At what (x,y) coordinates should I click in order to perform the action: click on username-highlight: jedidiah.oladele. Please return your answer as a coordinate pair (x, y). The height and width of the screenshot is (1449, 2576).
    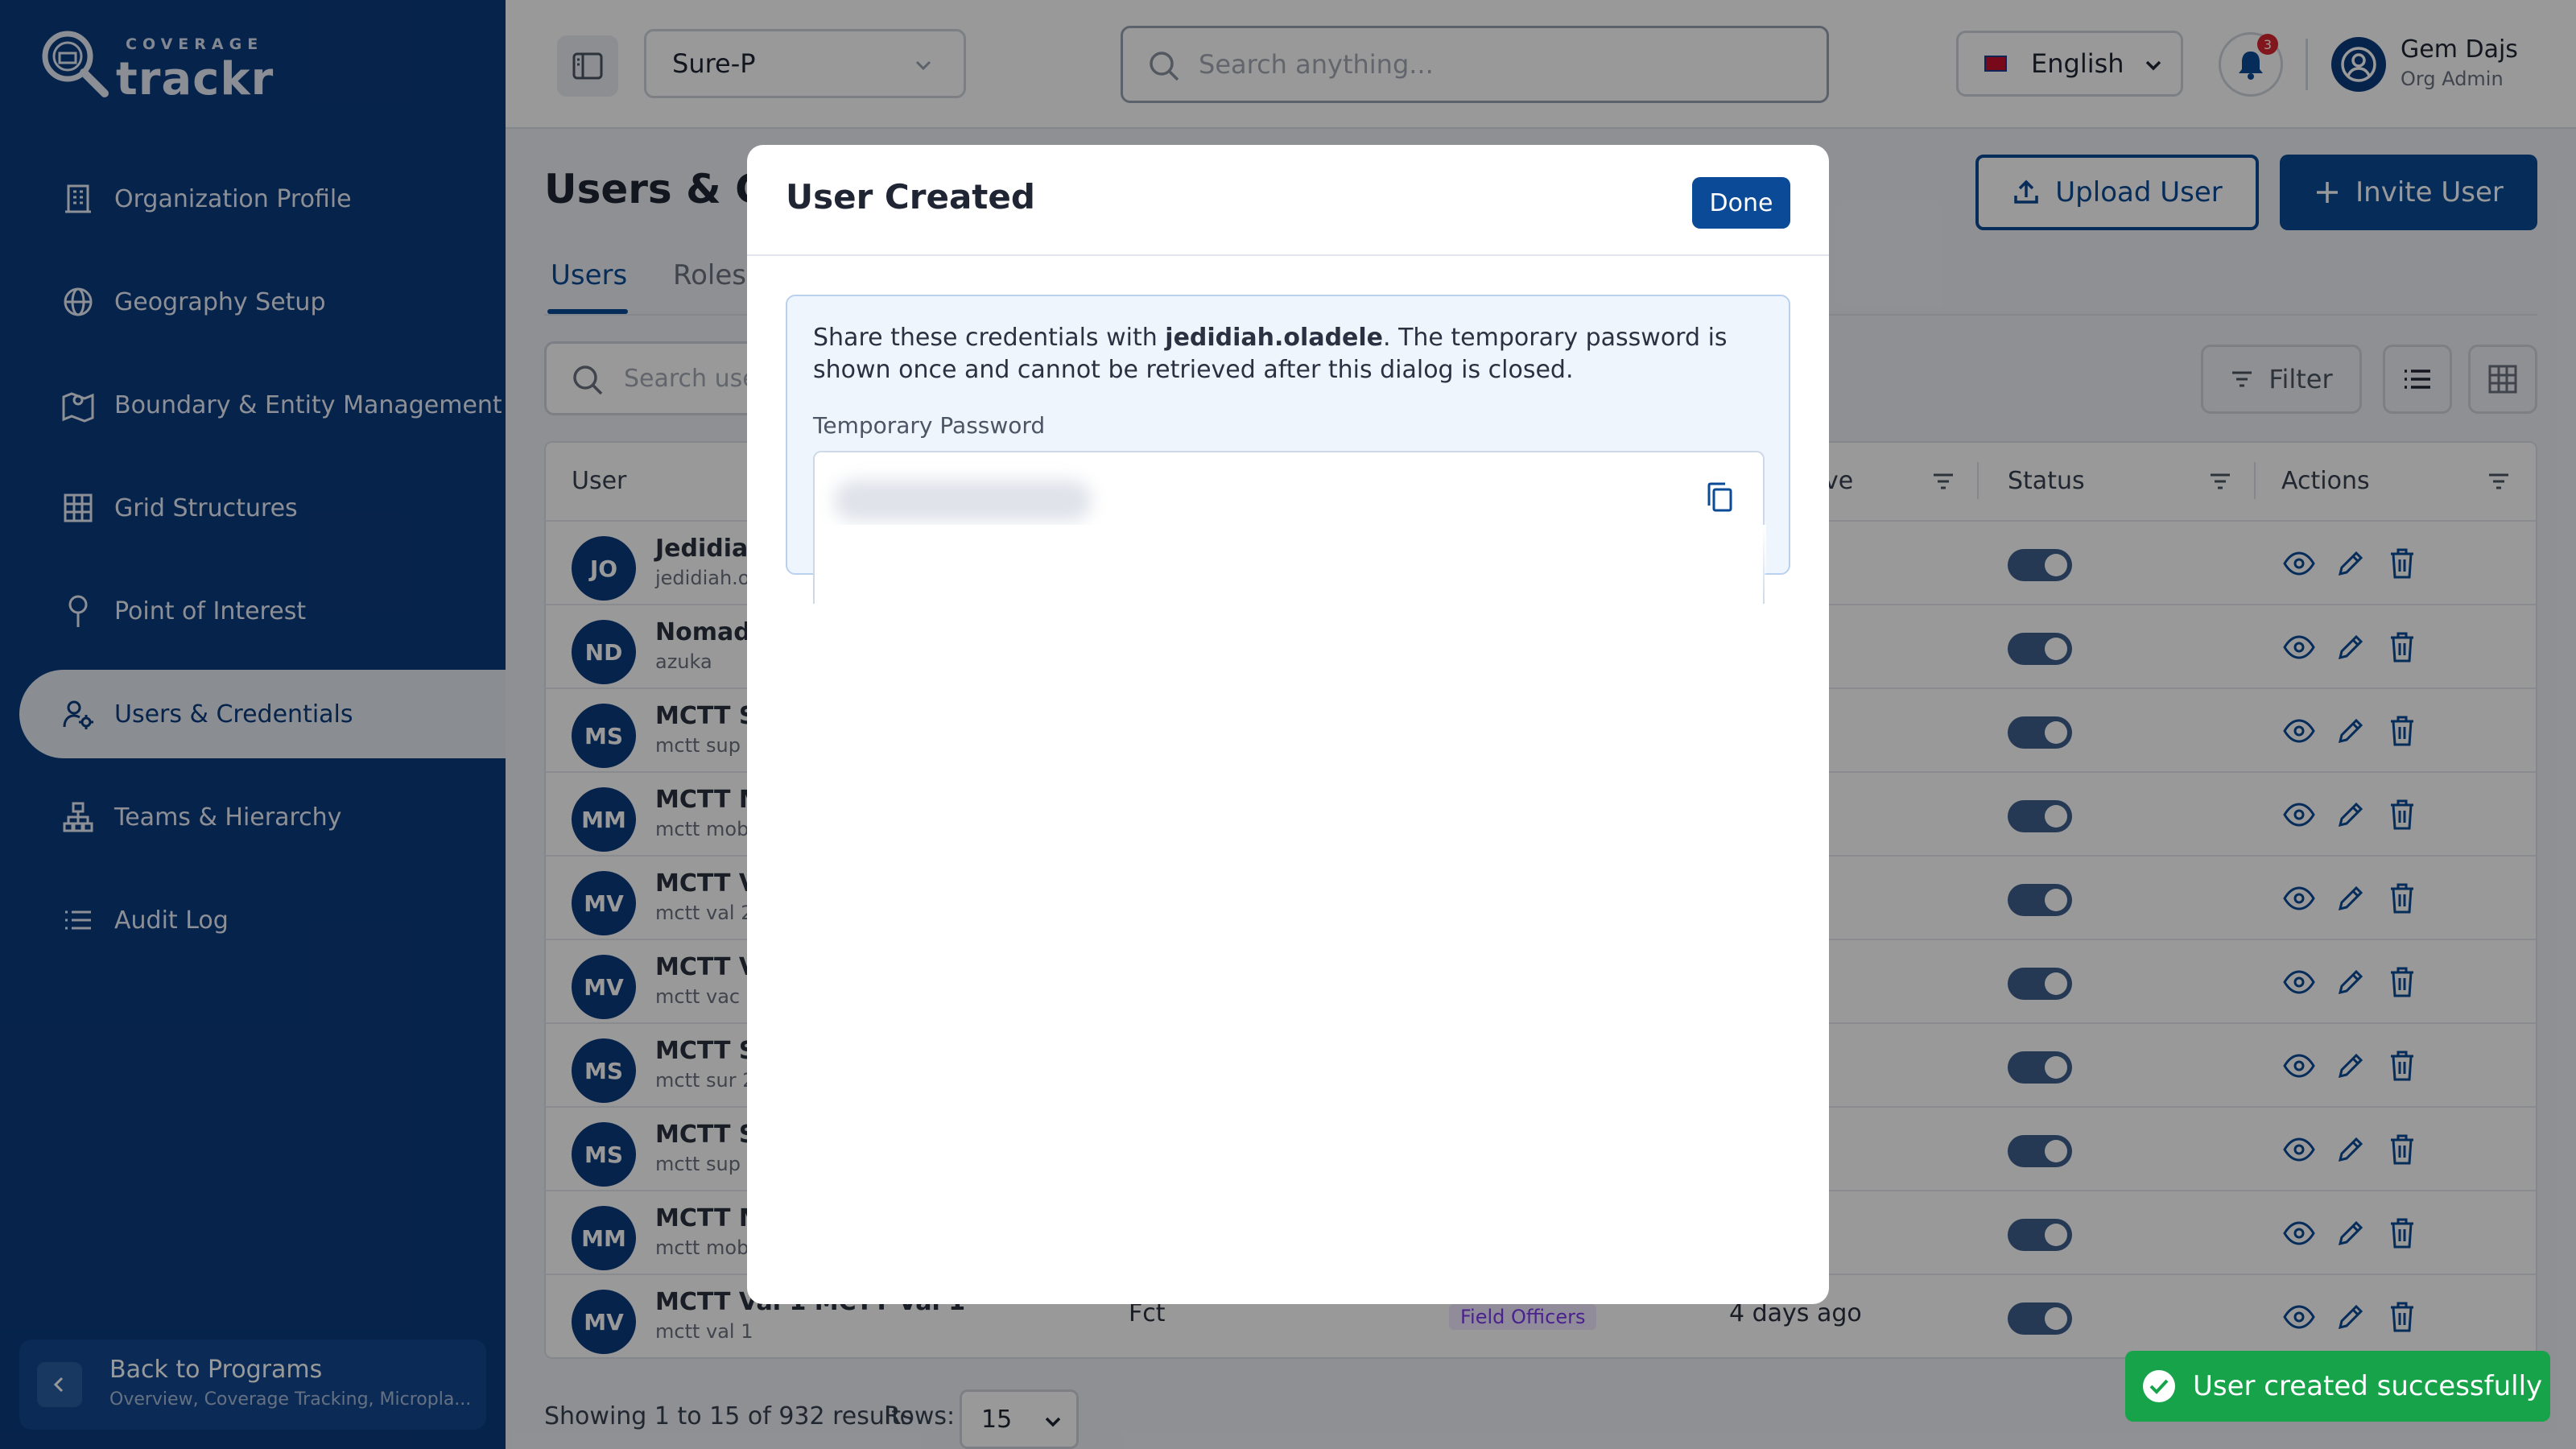
    Looking at the image, I should click on (1274, 338).